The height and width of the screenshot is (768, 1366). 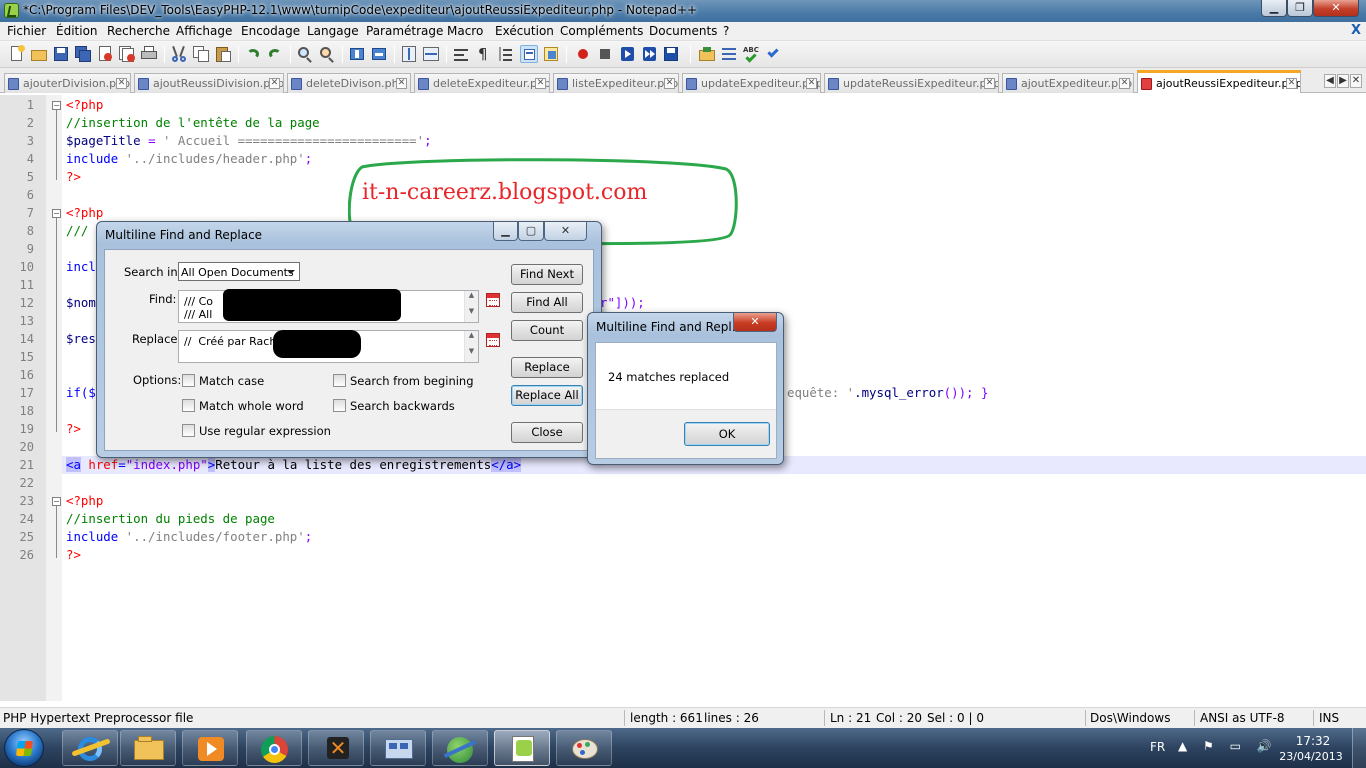 What do you see at coordinates (105, 54) in the screenshot?
I see `close-file-icon` at bounding box center [105, 54].